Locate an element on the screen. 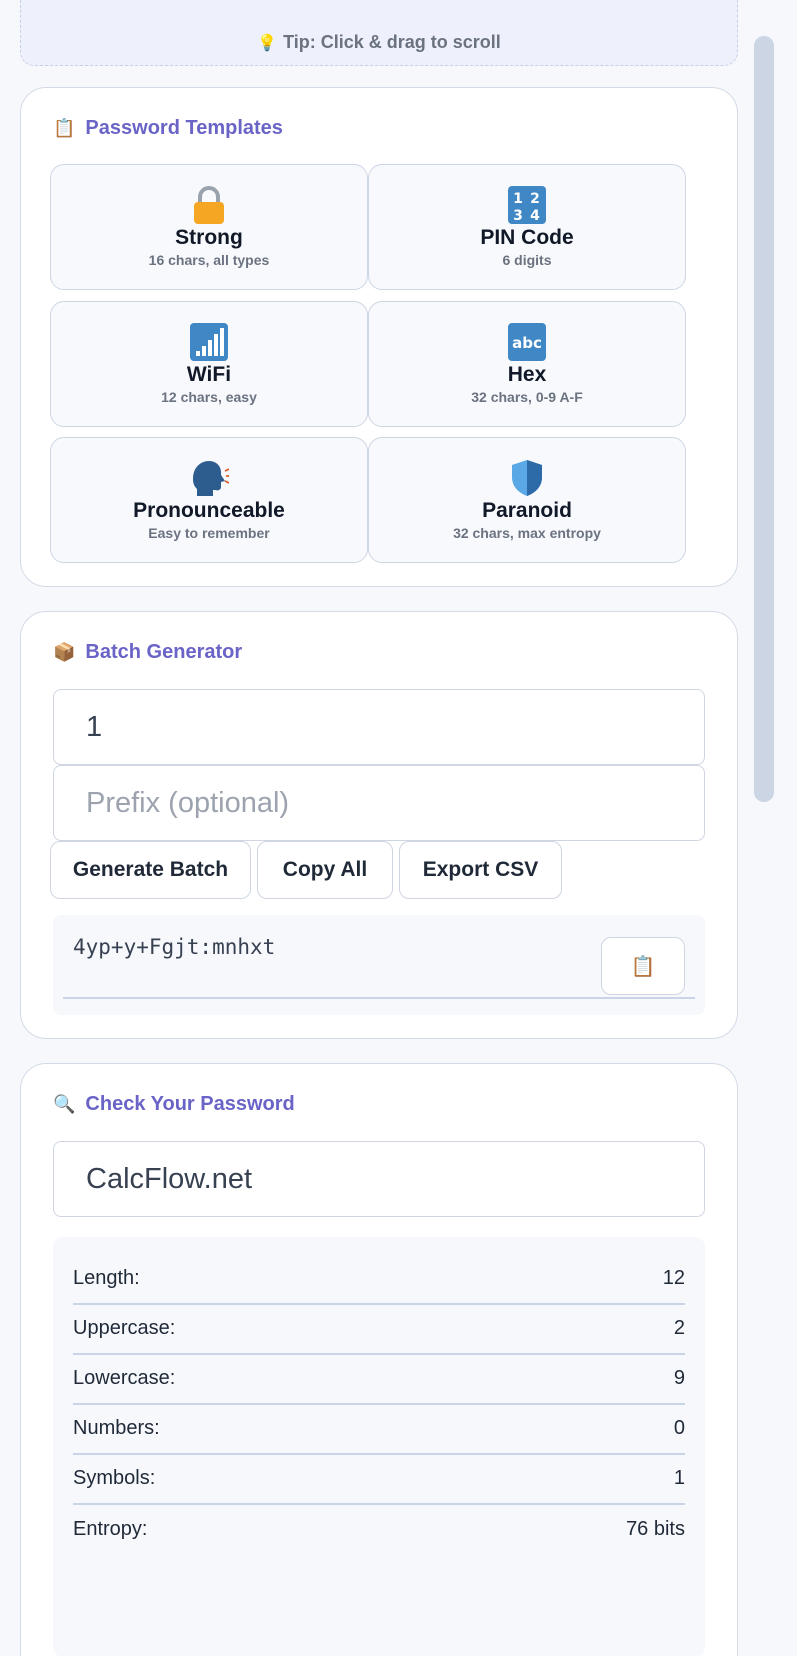 This screenshot has width=797, height=1656. package-icon: 📦 is located at coordinates (64, 652).